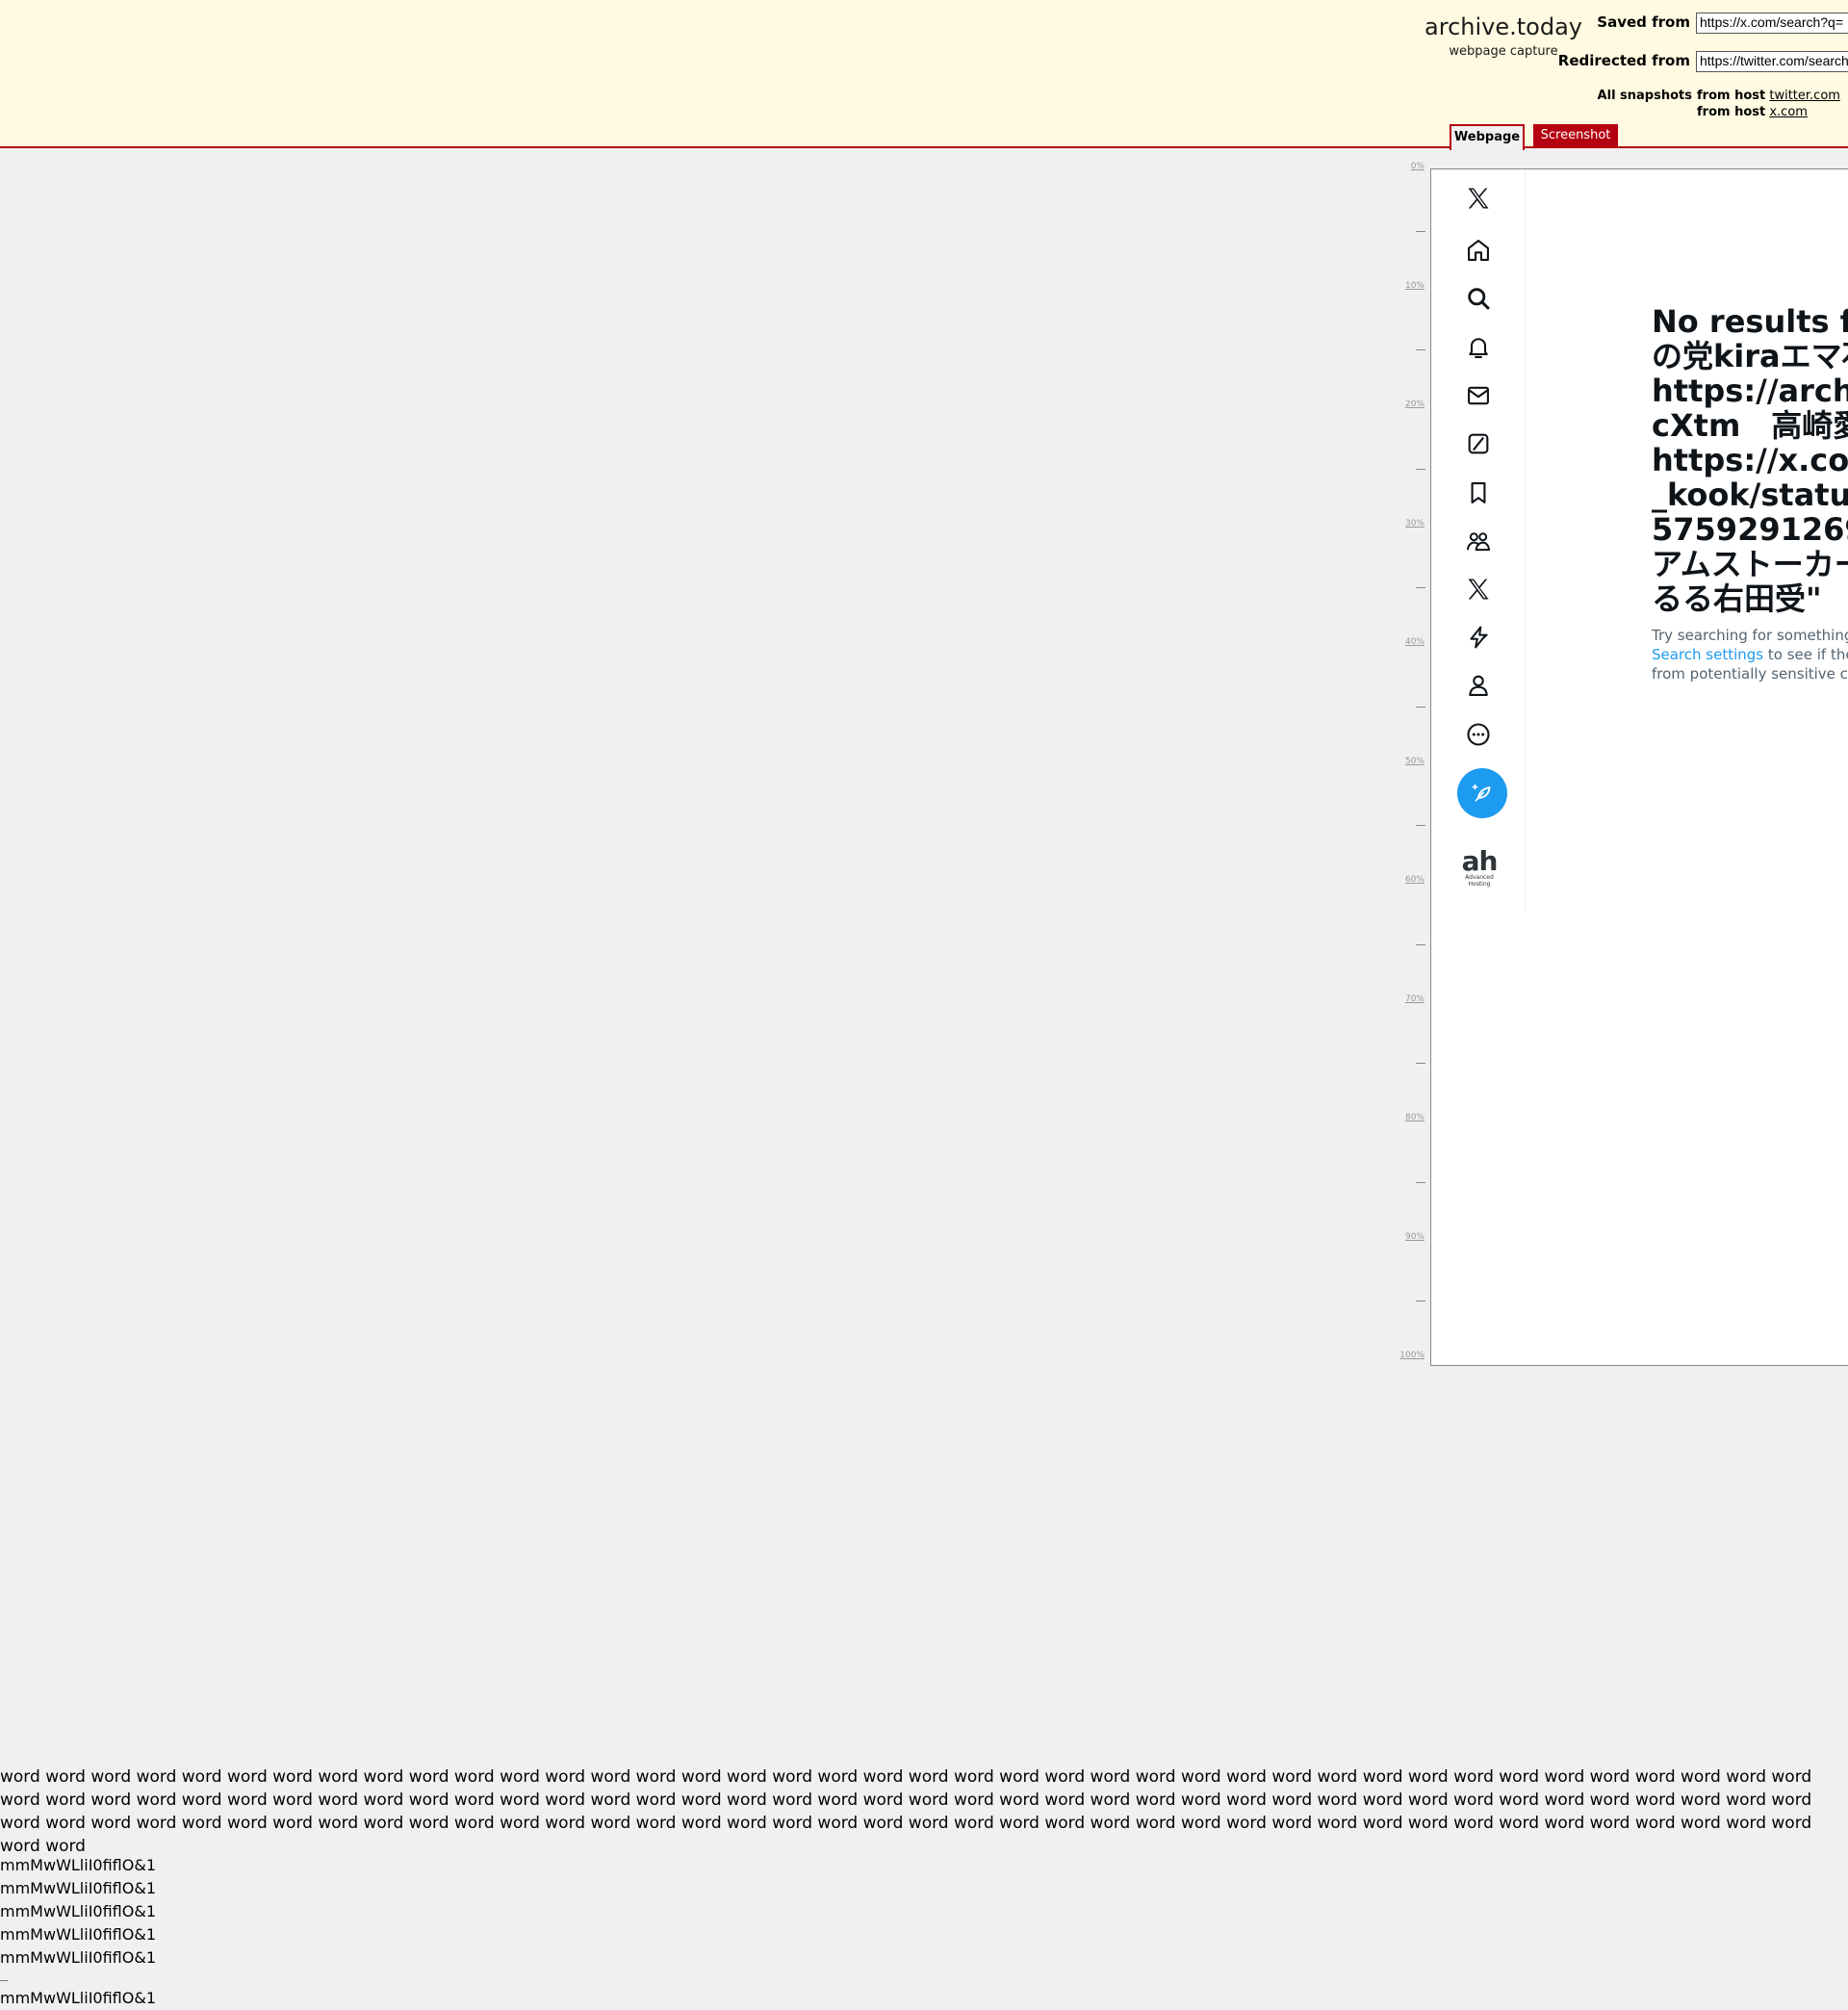 The height and width of the screenshot is (2010, 1848). I want to click on bell-icon, so click(1478, 348).